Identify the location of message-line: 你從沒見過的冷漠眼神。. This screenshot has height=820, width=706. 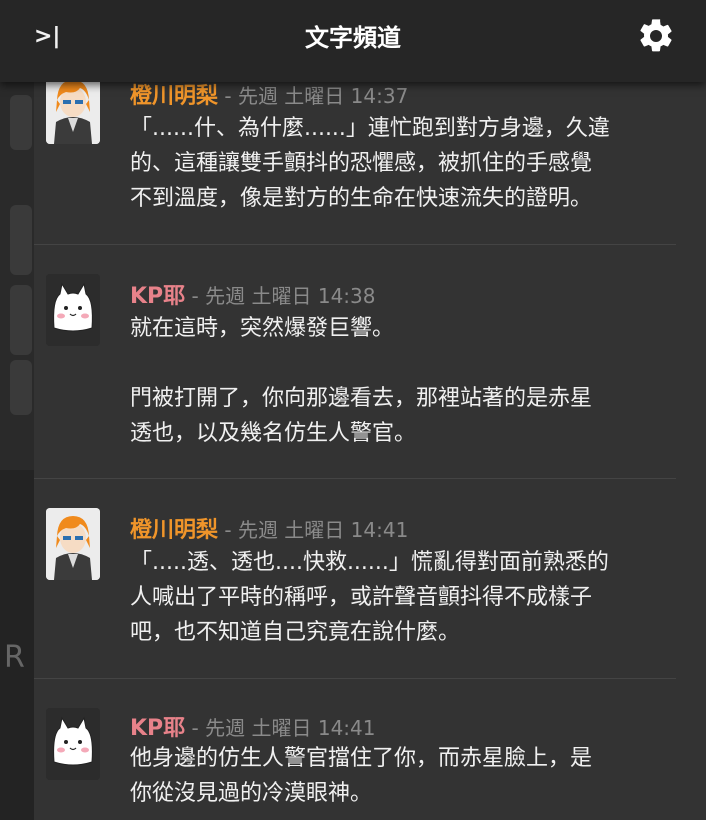
(251, 793).